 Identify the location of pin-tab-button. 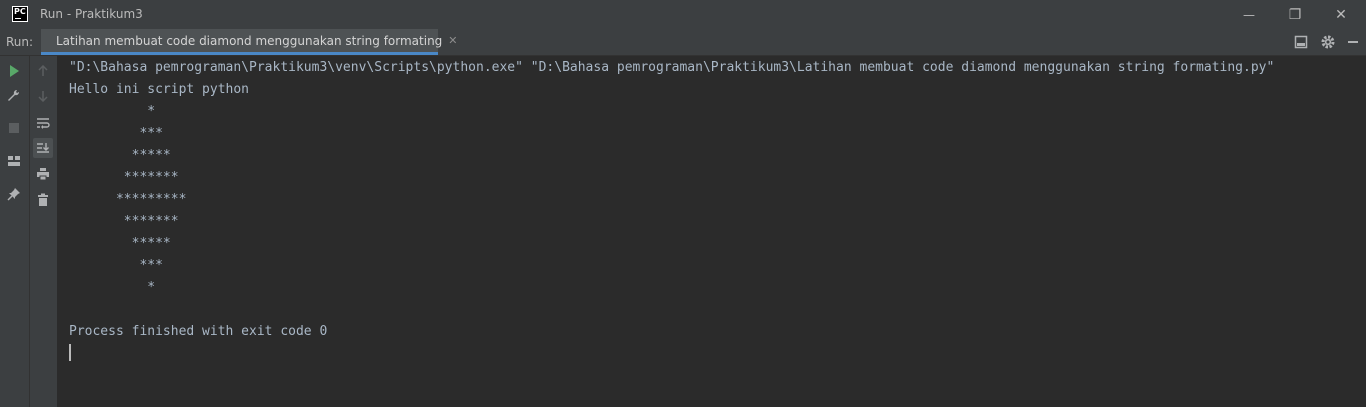
(14, 194).